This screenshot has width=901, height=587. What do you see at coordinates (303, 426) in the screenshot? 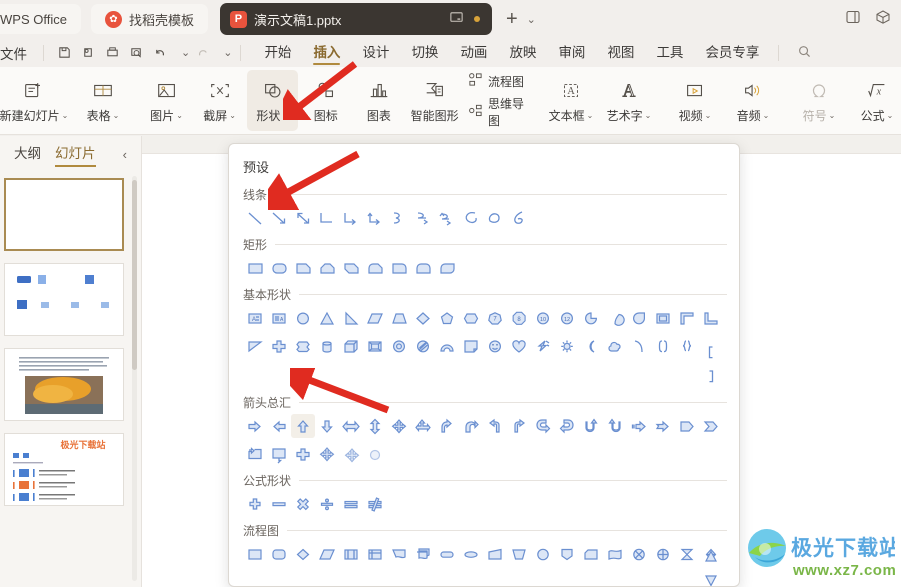
I see `shape-up-arrow` at bounding box center [303, 426].